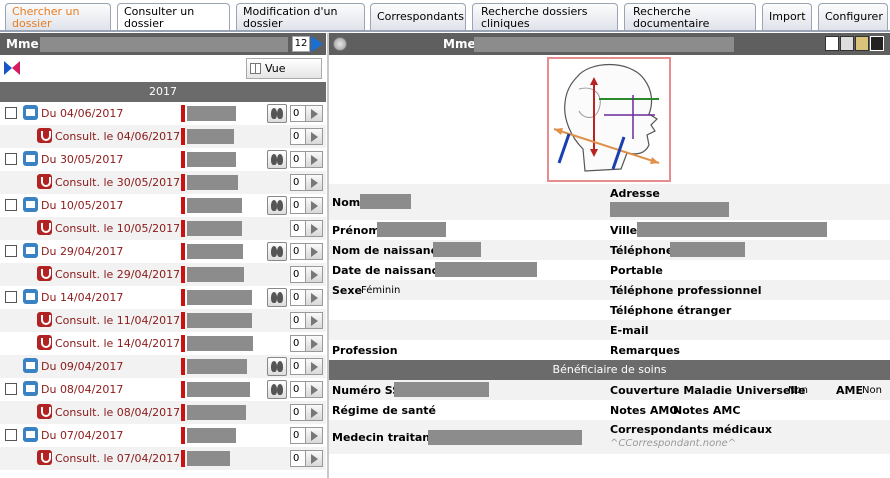 The width and height of the screenshot is (890, 478). I want to click on list-item: Consult. le 08/04/2017 0, so click(163, 412).